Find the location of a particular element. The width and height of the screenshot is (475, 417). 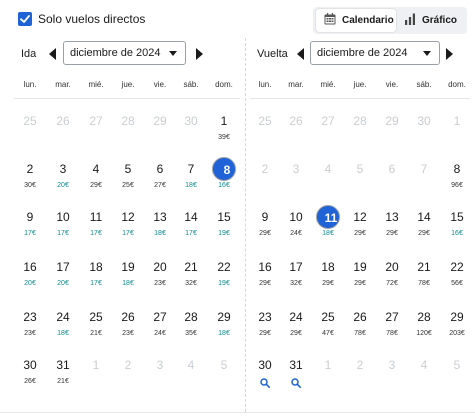

outbound-day-cell: 17 20€ is located at coordinates (63, 274).